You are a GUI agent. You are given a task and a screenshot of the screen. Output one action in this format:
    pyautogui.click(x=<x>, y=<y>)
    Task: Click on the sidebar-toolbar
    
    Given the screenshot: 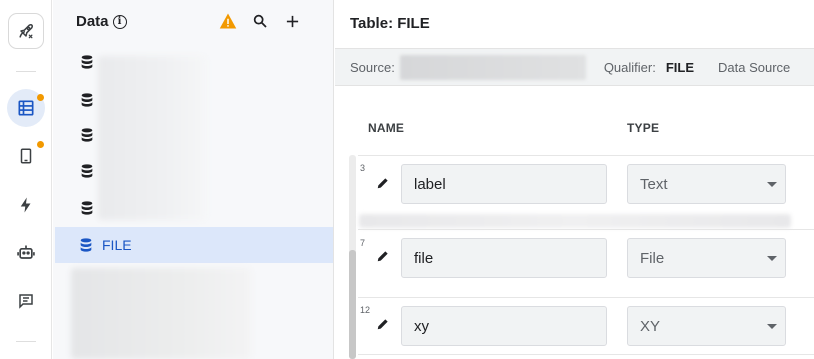 What is the action you would take?
    pyautogui.click(x=260, y=21)
    